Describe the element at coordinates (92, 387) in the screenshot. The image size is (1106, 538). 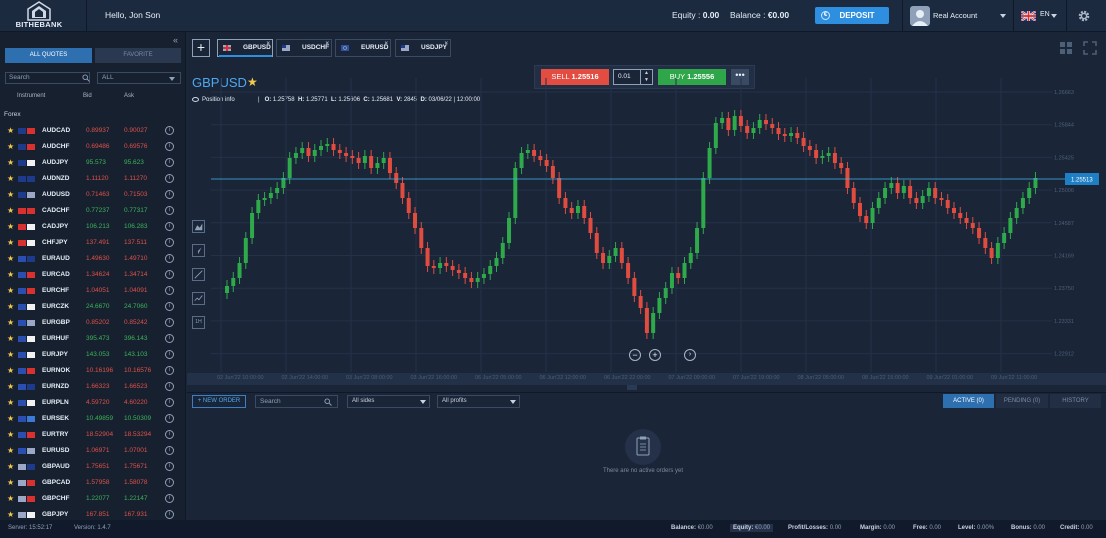
I see `quote-row: ★ EURNZD 1.66323 1.66523 i` at that location.